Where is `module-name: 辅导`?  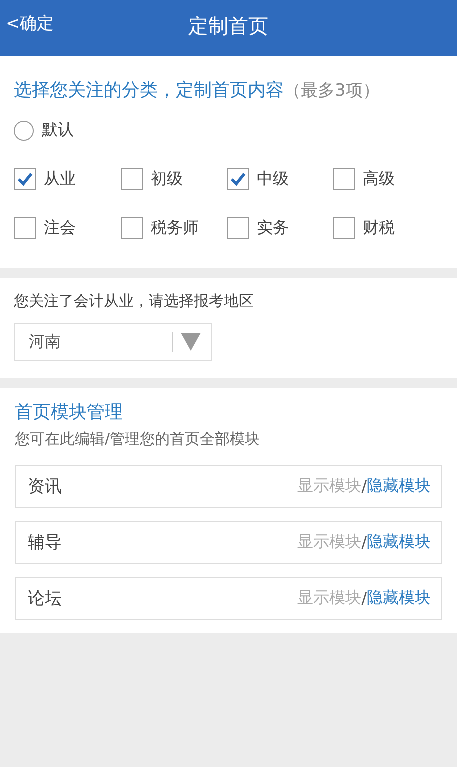 module-name: 辅导 is located at coordinates (45, 543).